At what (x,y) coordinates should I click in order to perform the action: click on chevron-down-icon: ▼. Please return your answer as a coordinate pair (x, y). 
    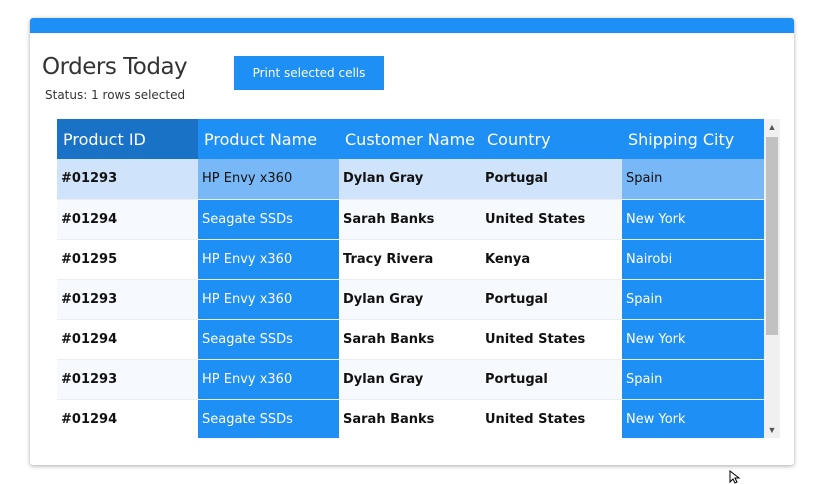
    Looking at the image, I should click on (772, 430).